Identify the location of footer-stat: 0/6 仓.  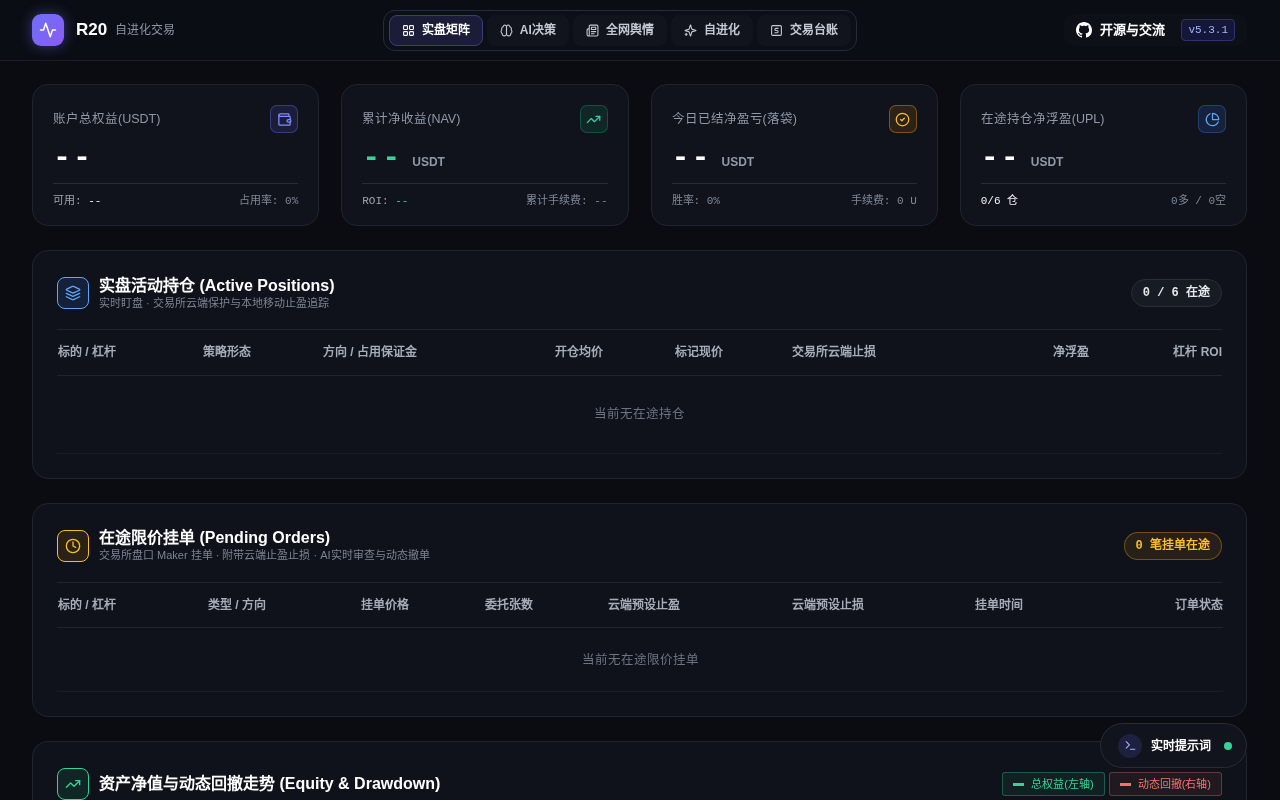
(999, 201).